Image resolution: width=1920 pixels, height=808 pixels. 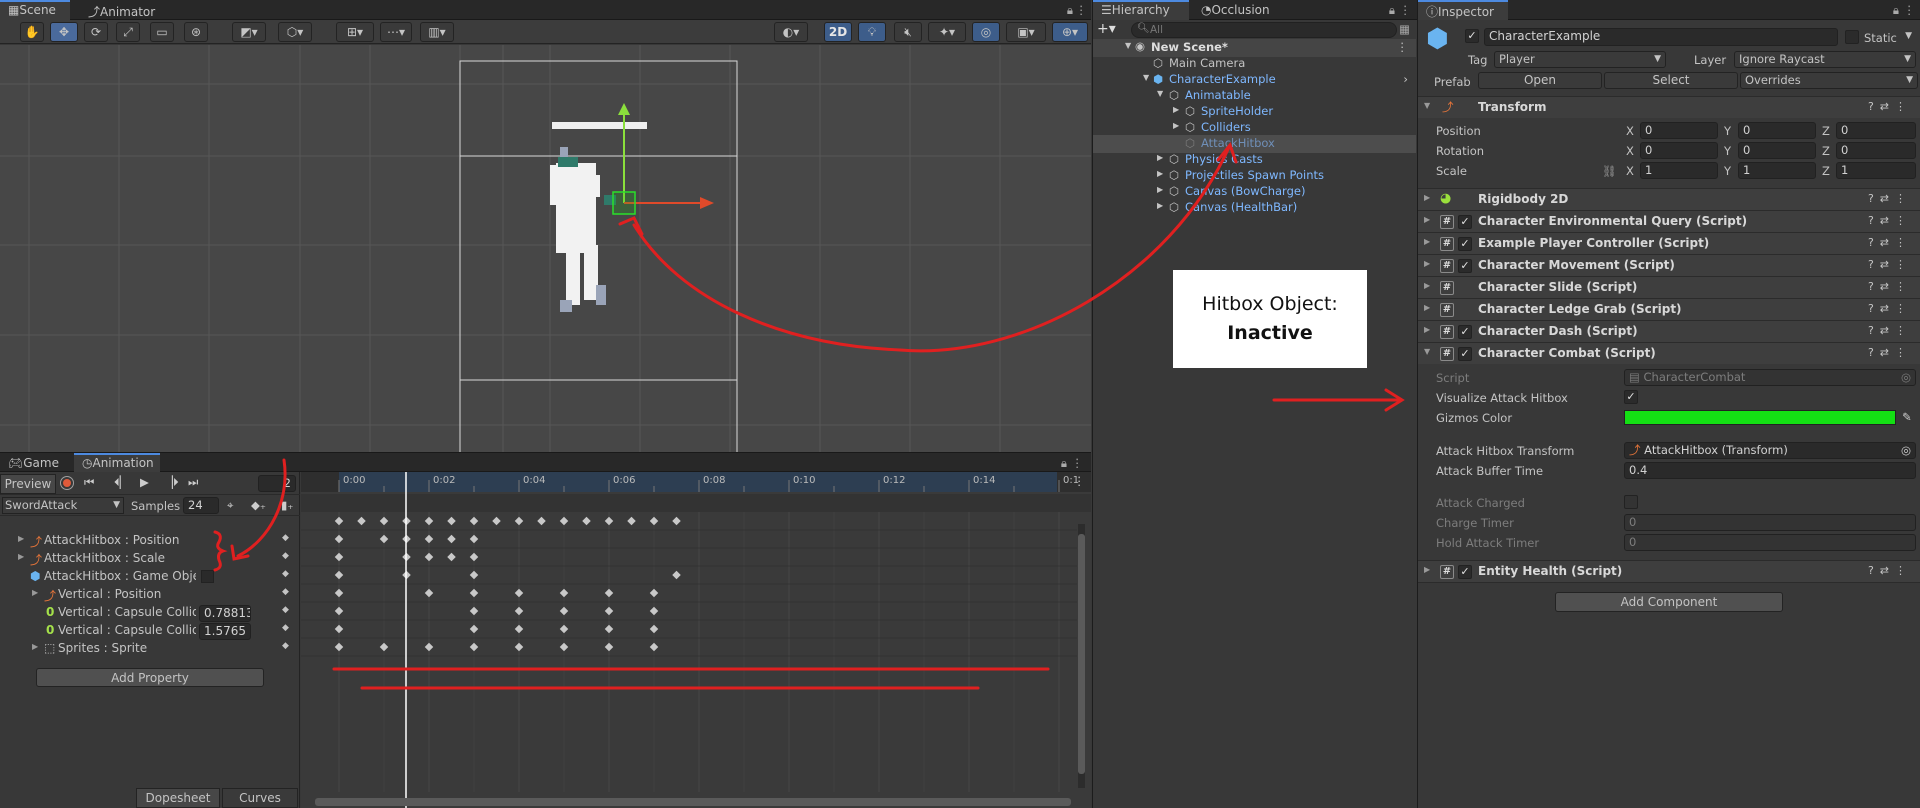 I want to click on ledge-grab-component-header: ▶ # Character Ledge Grab (Script) ?⇄⋮, so click(x=1669, y=309).